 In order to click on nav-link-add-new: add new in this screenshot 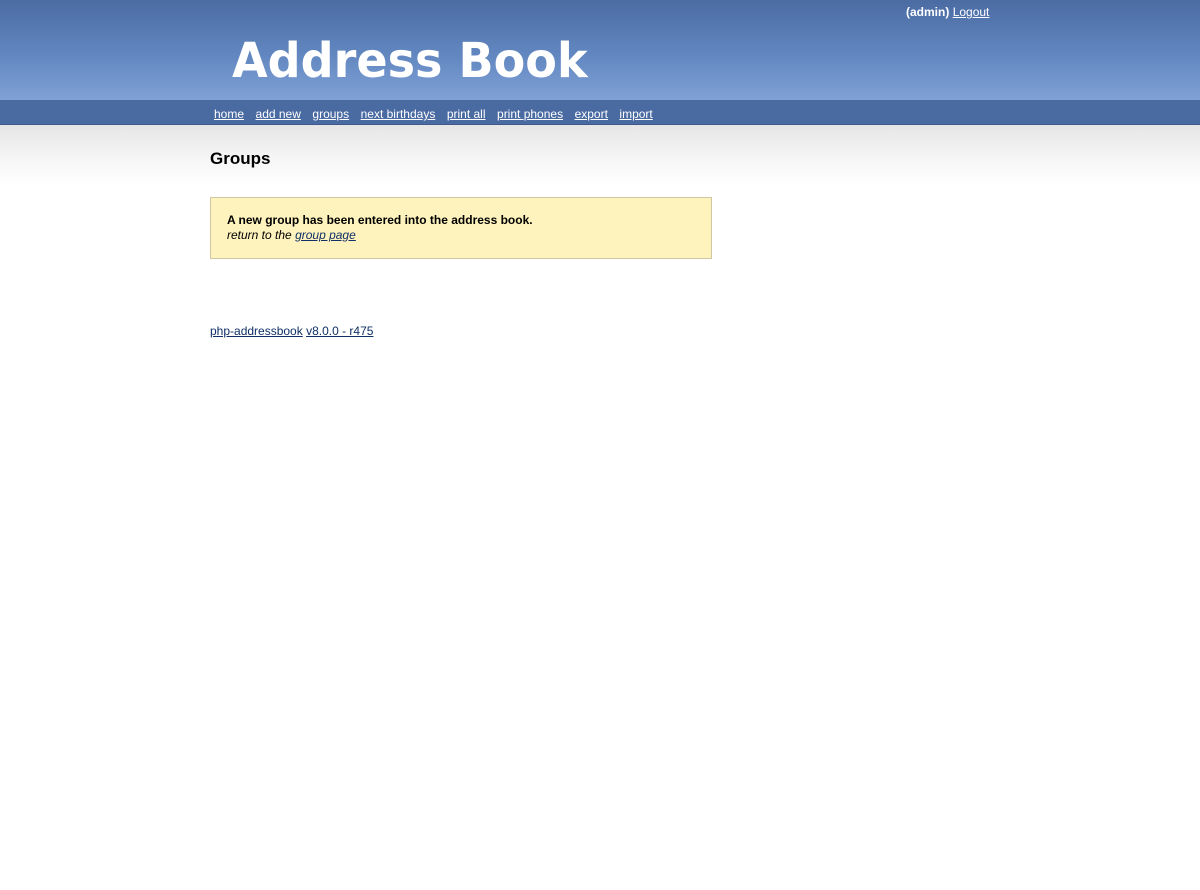, I will do `click(278, 114)`.